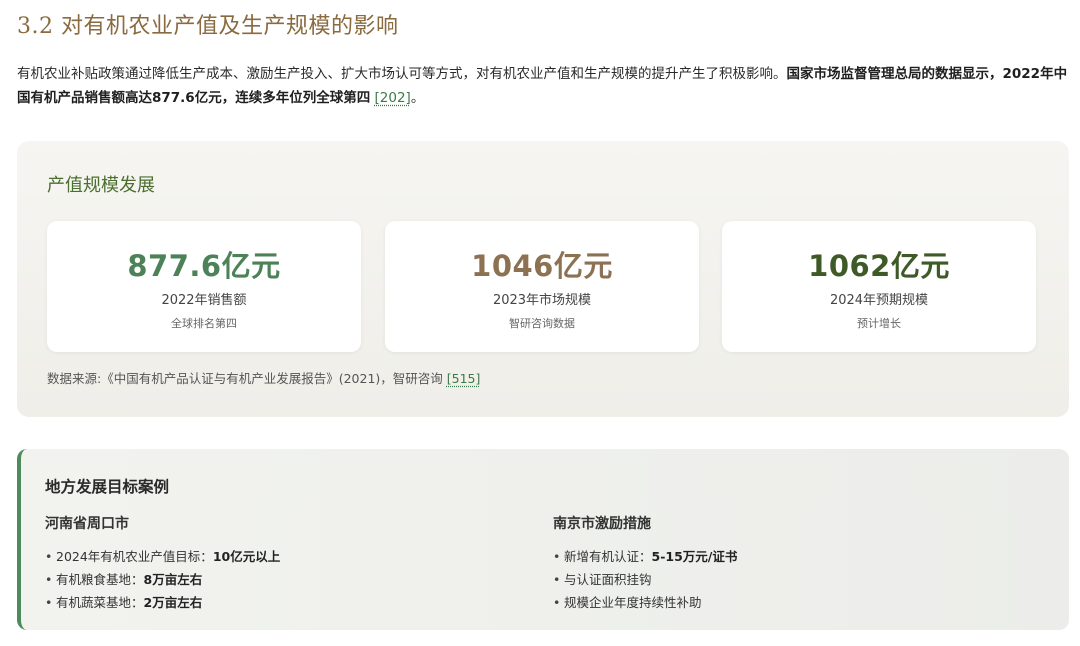  I want to click on stat-value: 1046亿元, so click(542, 266).